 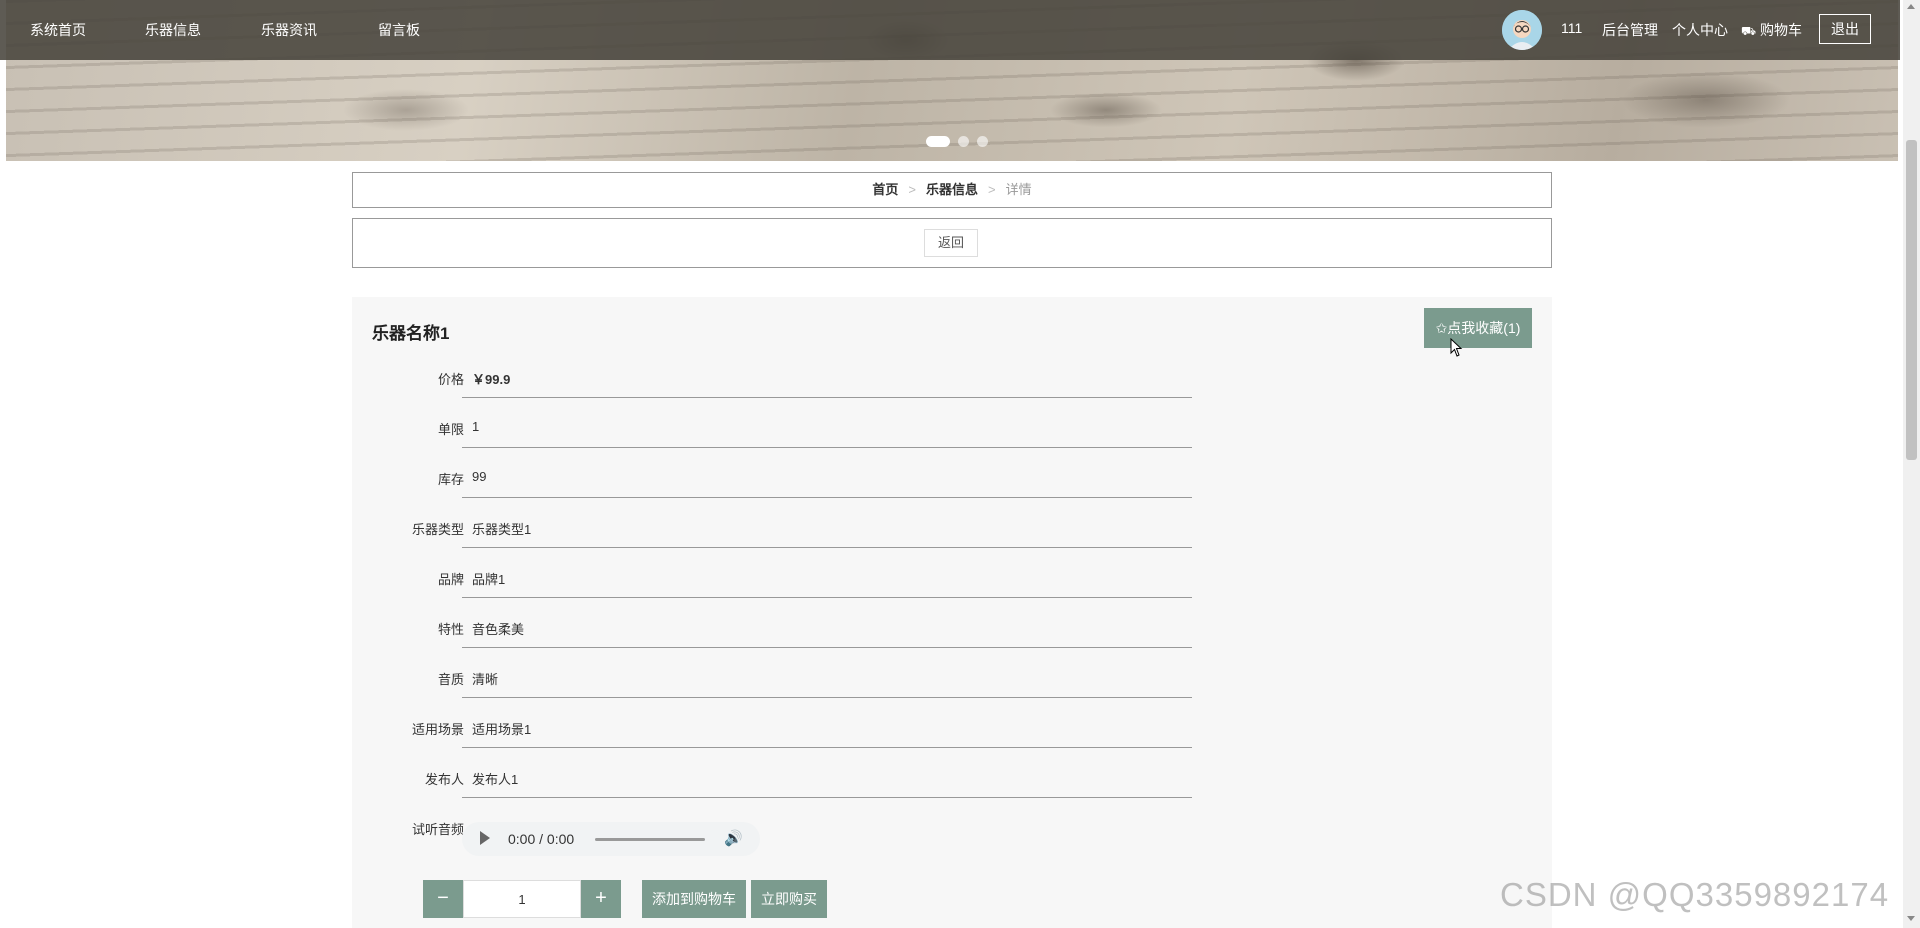 What do you see at coordinates (1700, 30) in the screenshot?
I see `nav-profile: 个人中心` at bounding box center [1700, 30].